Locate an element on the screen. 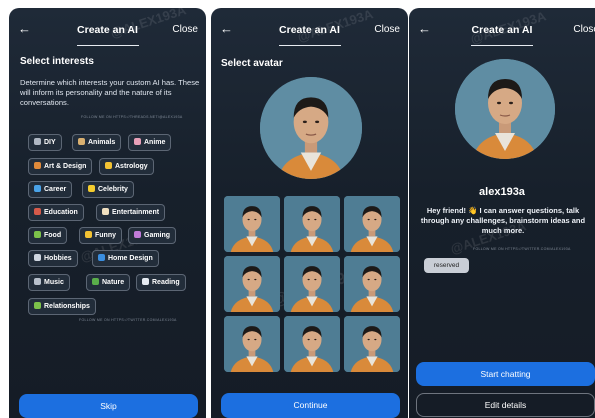 The height and width of the screenshot is (418, 595). interest-chip-label: Music is located at coordinates (54, 282).